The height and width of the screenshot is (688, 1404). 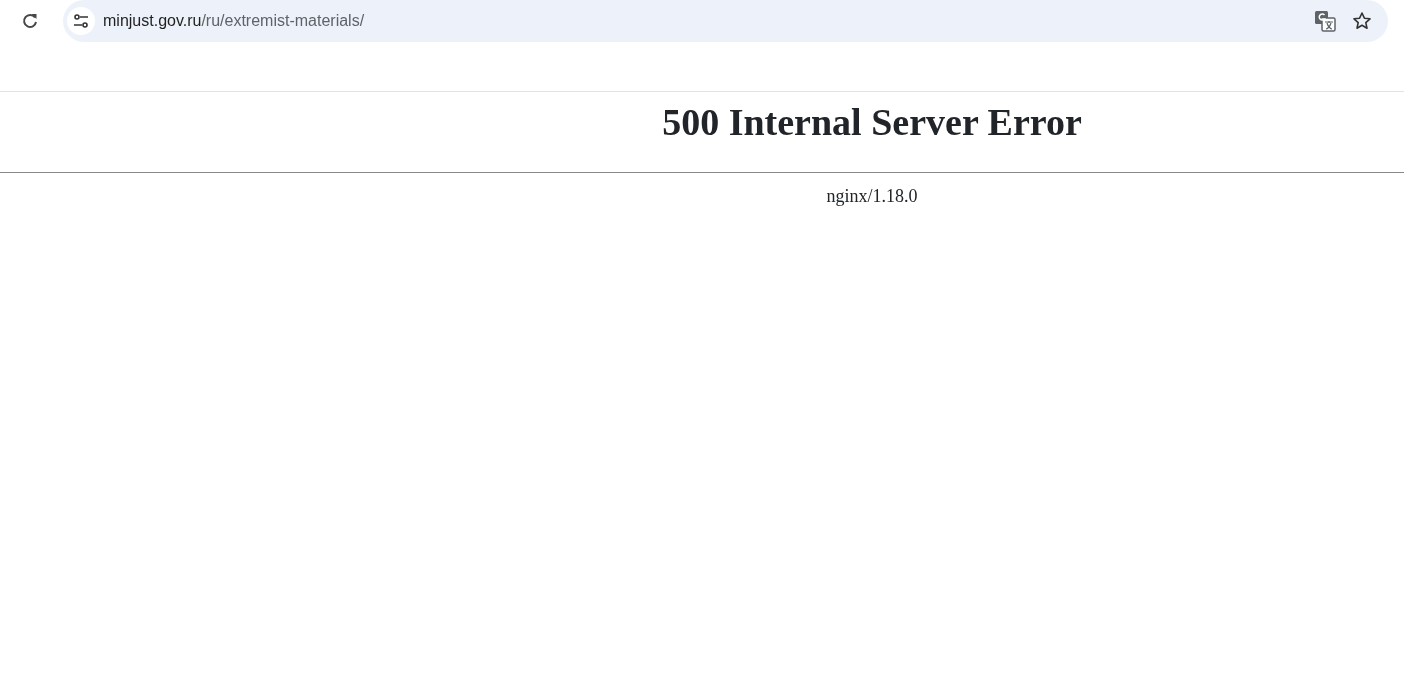 What do you see at coordinates (872, 123) in the screenshot?
I see `error-title: 500 Internal Server Error` at bounding box center [872, 123].